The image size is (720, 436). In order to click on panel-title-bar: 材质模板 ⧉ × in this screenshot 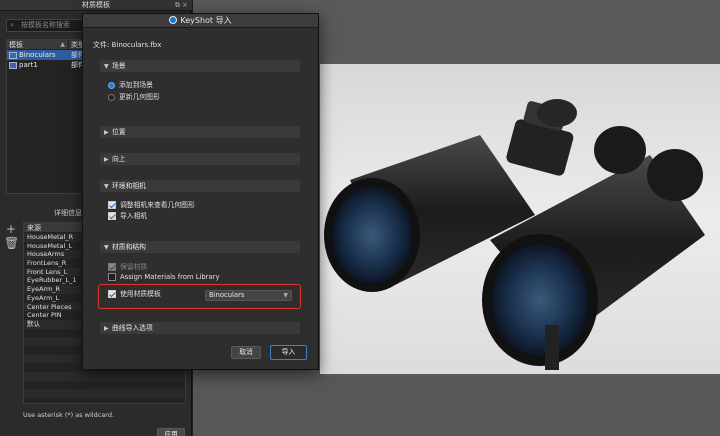, I will do `click(96, 5)`.